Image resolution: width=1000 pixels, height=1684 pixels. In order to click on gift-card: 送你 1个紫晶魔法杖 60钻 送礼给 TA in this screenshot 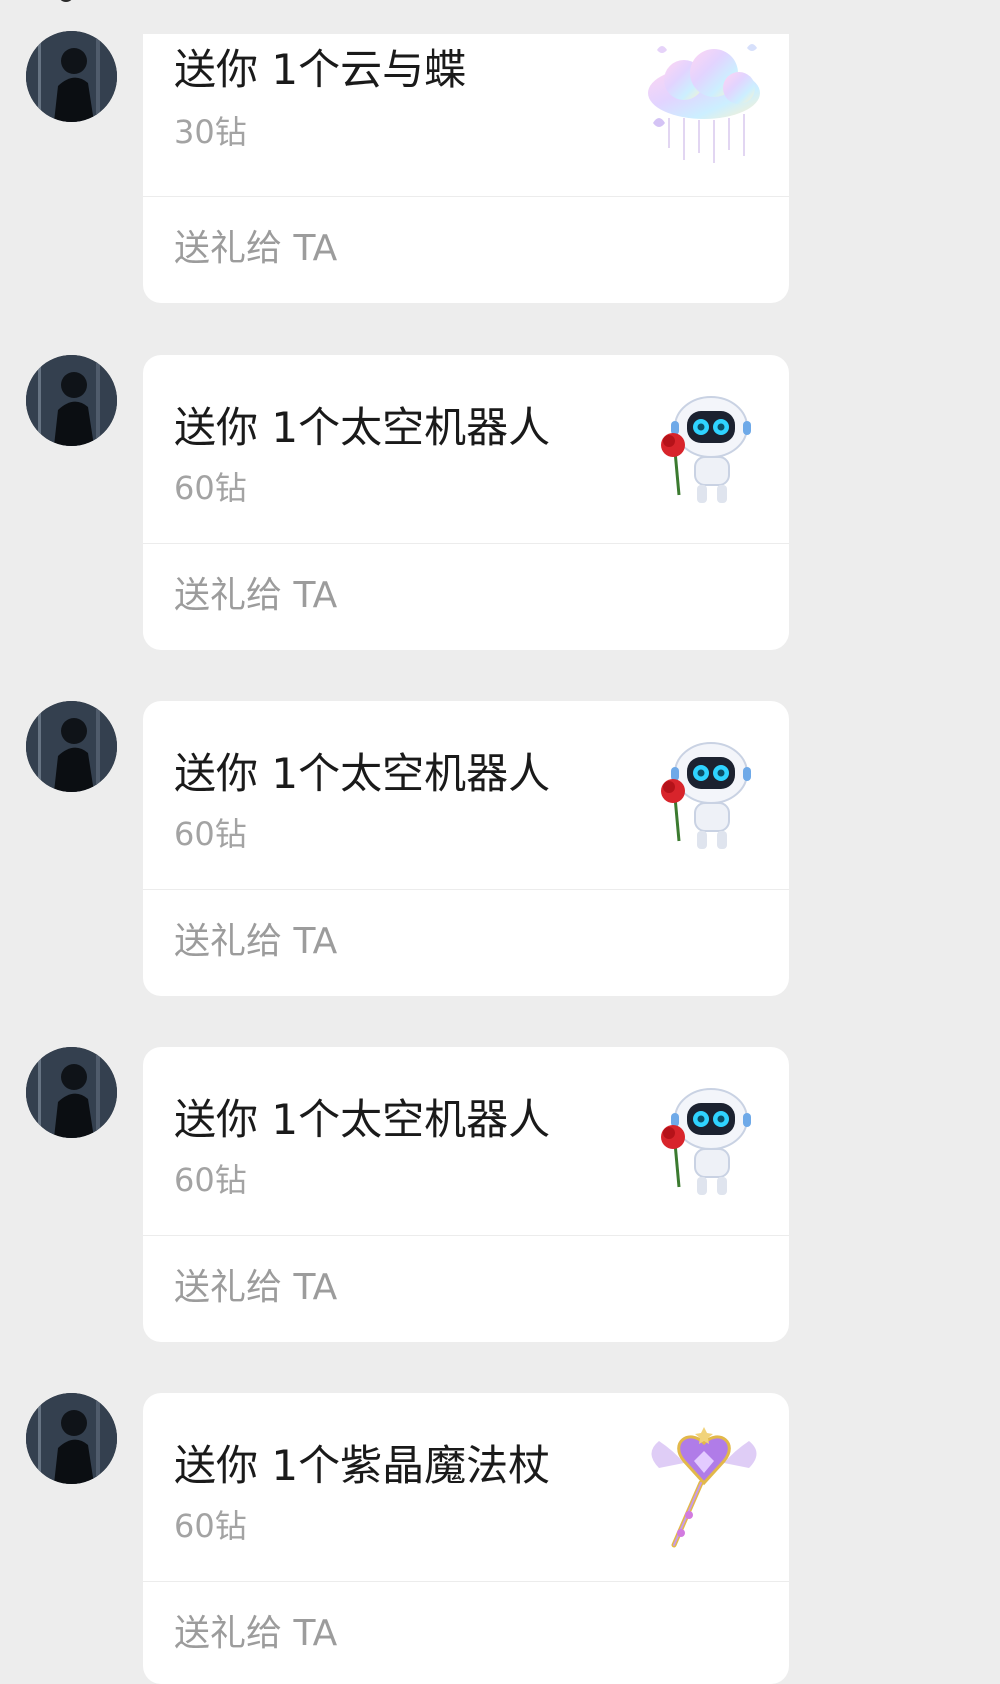, I will do `click(466, 1538)`.